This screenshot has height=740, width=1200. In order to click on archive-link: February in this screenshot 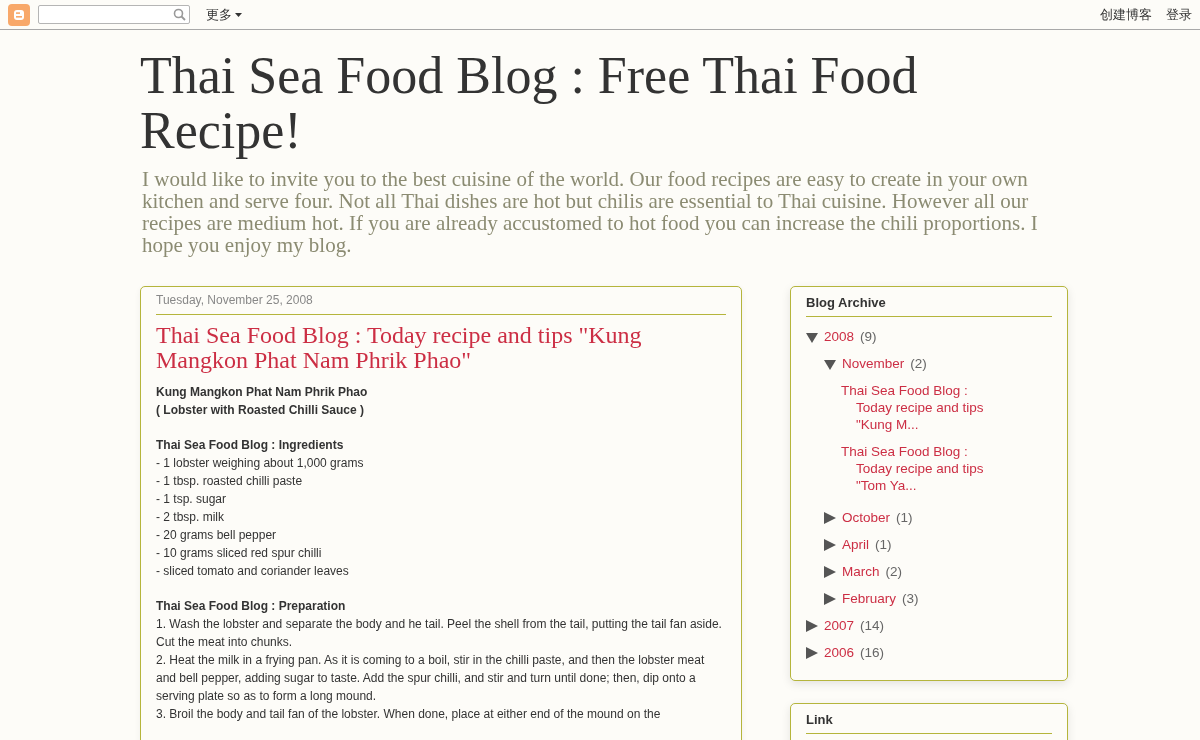, I will do `click(869, 598)`.